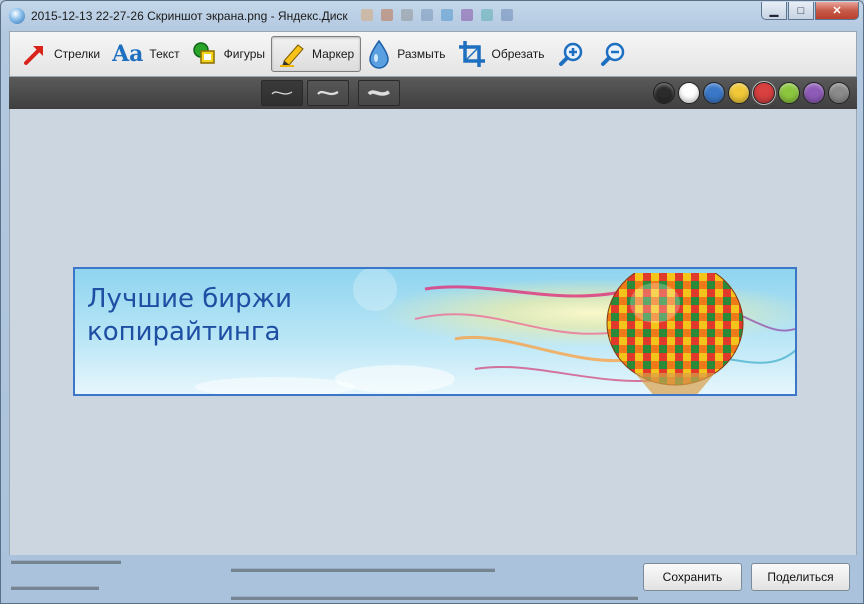 This screenshot has width=864, height=604. Describe the element at coordinates (692, 577) in the screenshot. I see `save-button: Сохранить` at that location.